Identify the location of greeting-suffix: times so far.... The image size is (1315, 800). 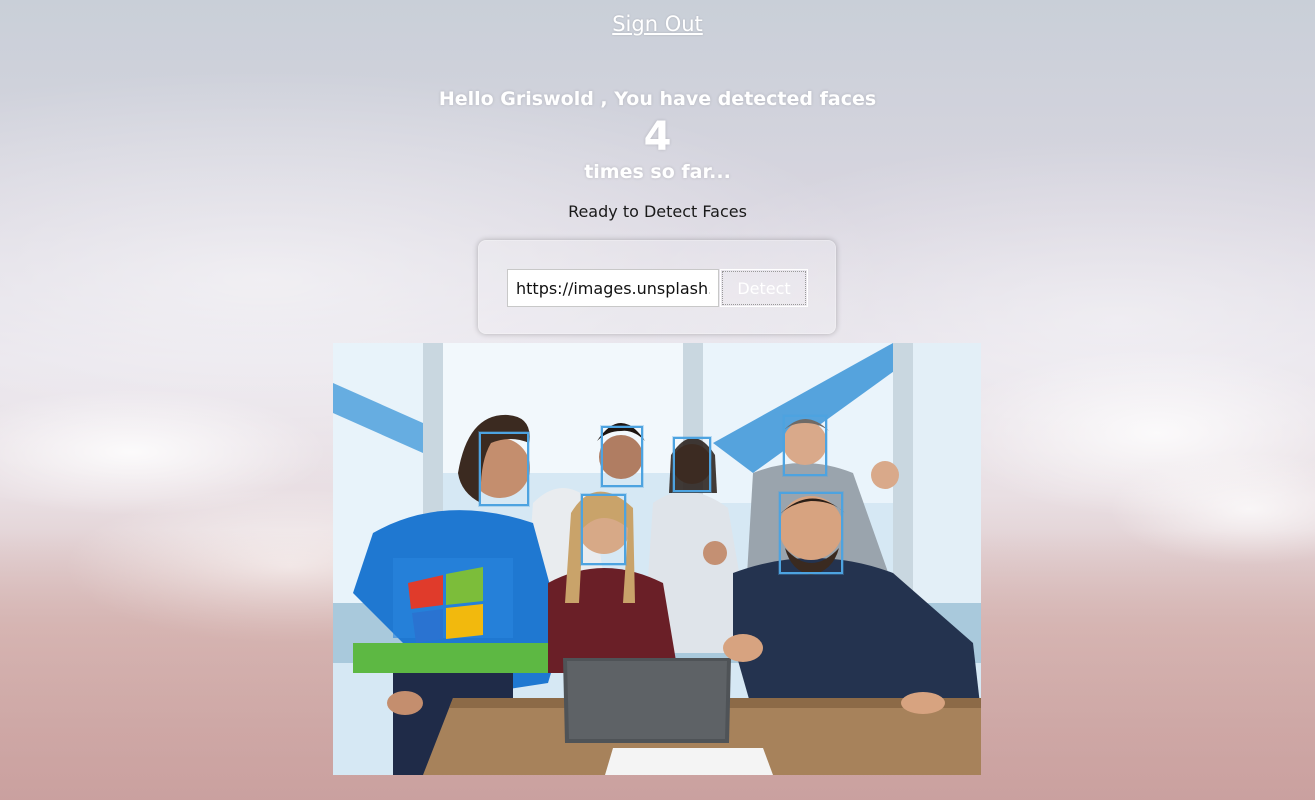
(657, 172).